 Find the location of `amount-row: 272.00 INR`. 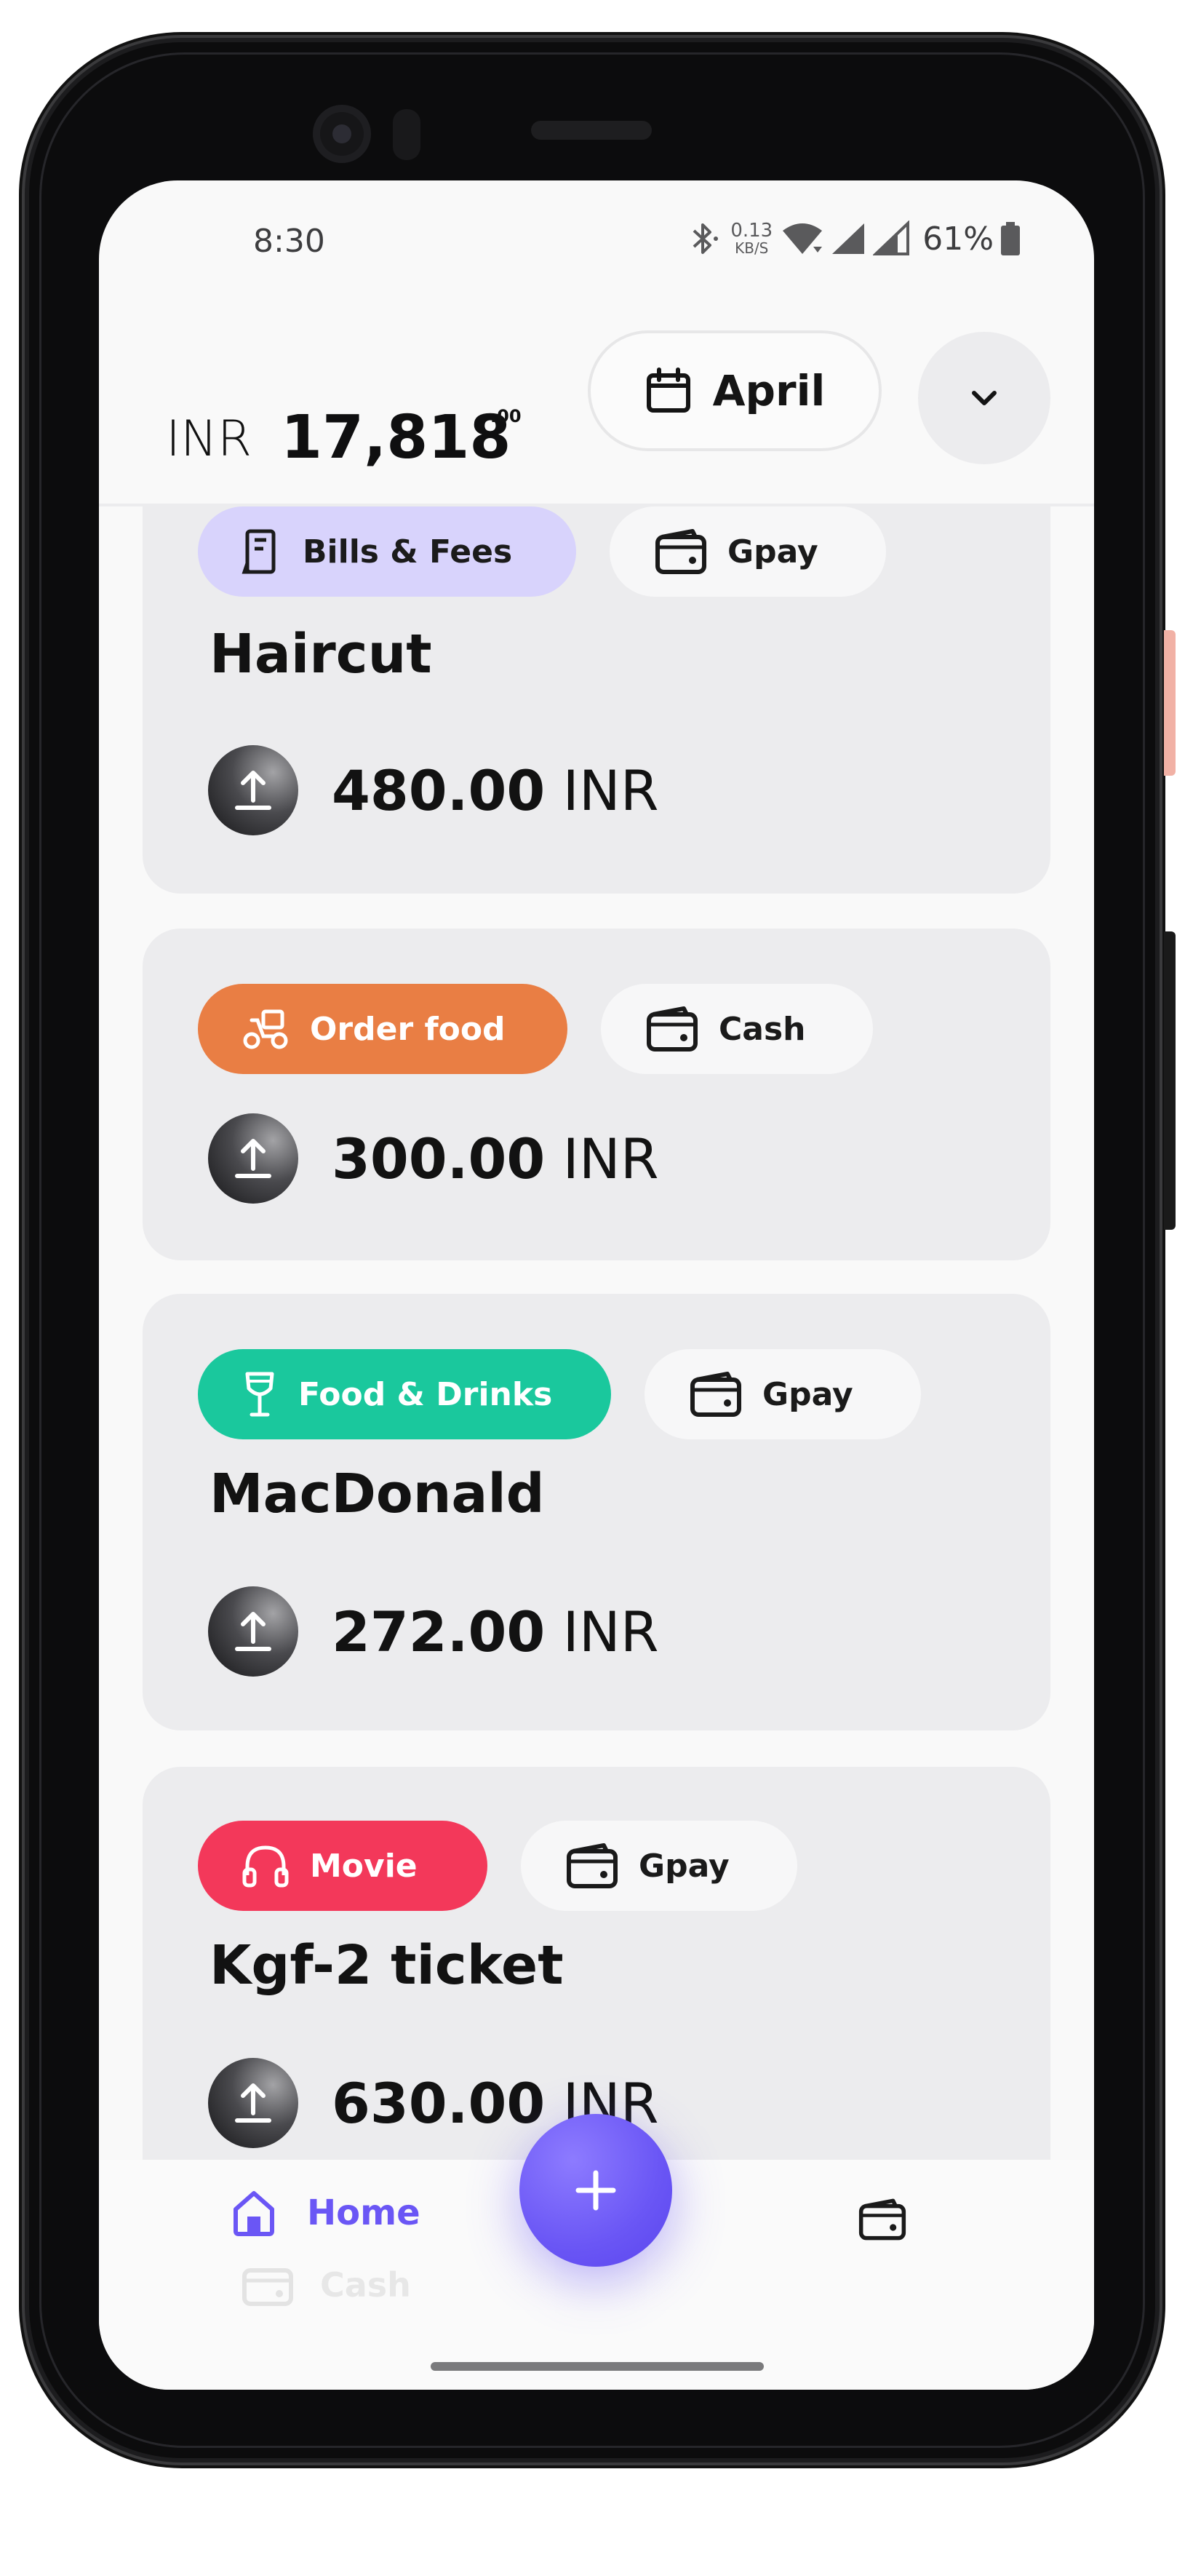

amount-row: 272.00 INR is located at coordinates (434, 1631).